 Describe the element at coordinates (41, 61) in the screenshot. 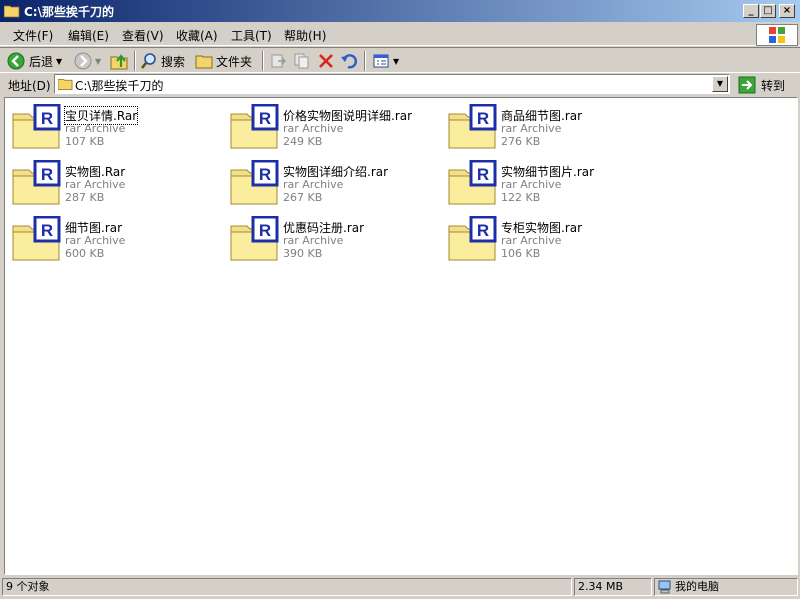

I see `back-label: 后退` at that location.